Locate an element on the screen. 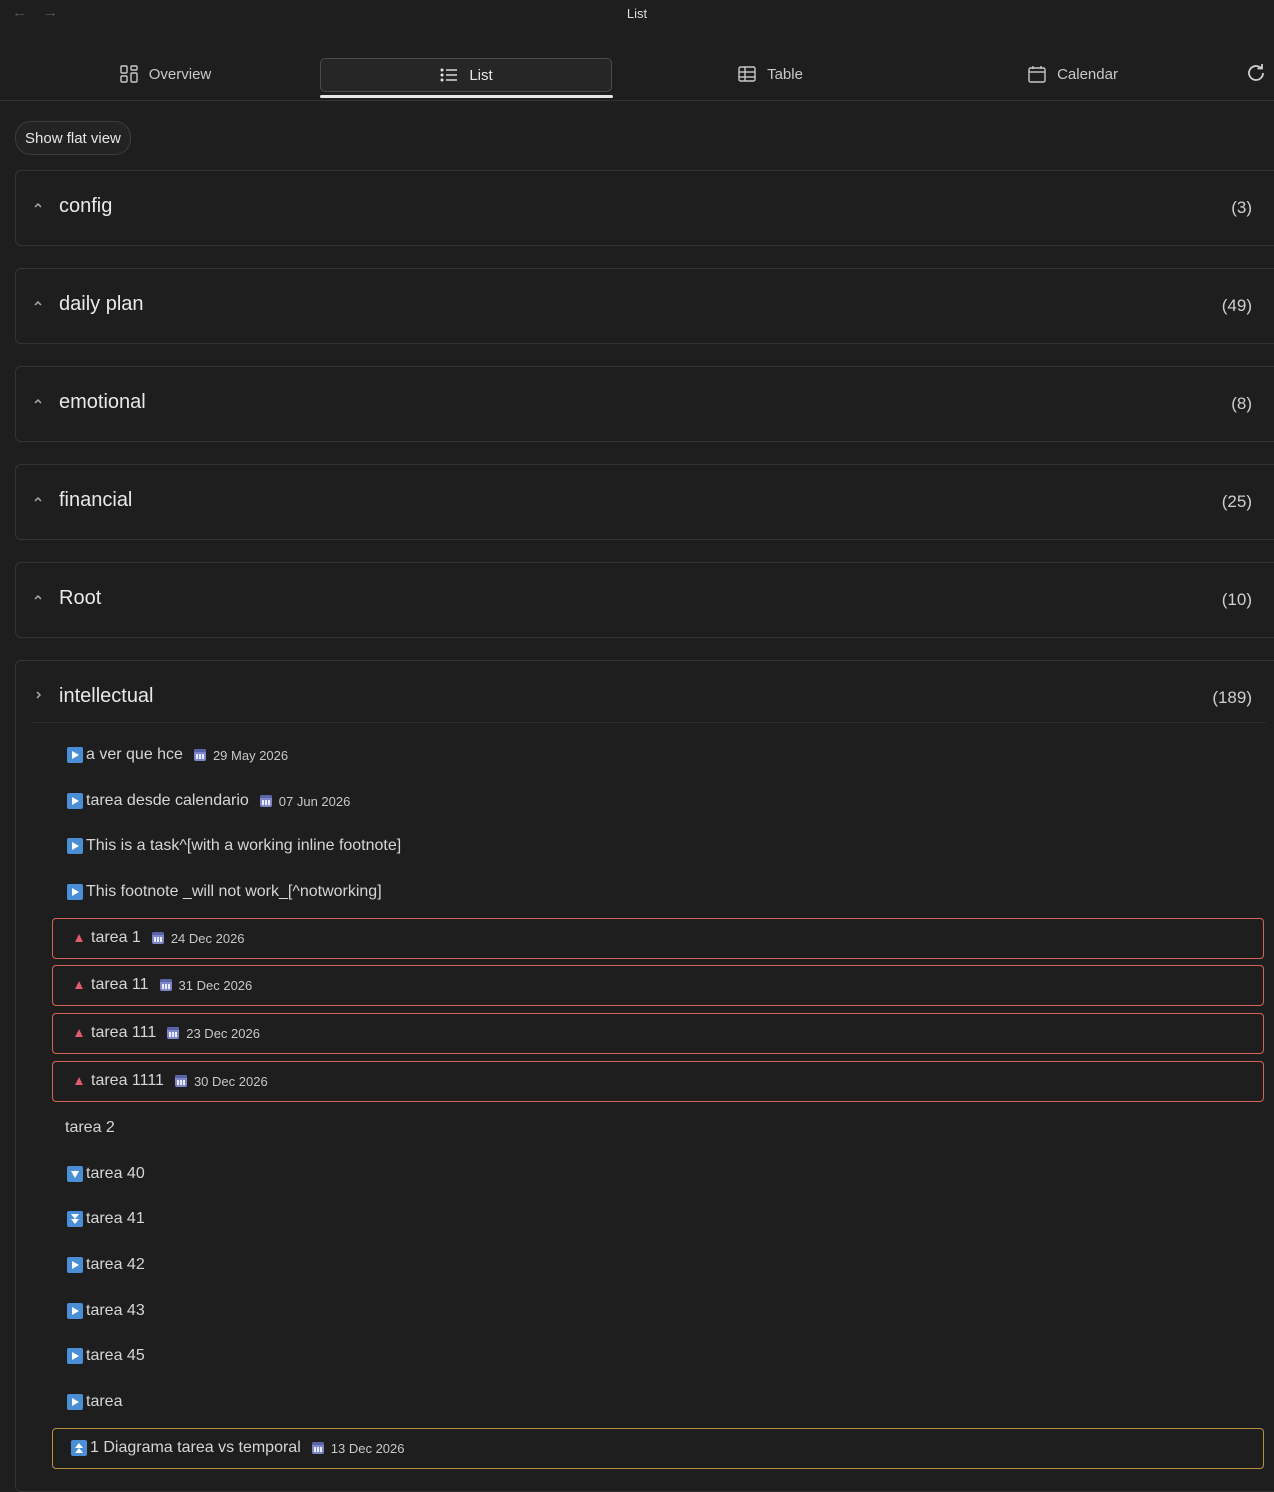  task-text: tarea 43 is located at coordinates (115, 1310).